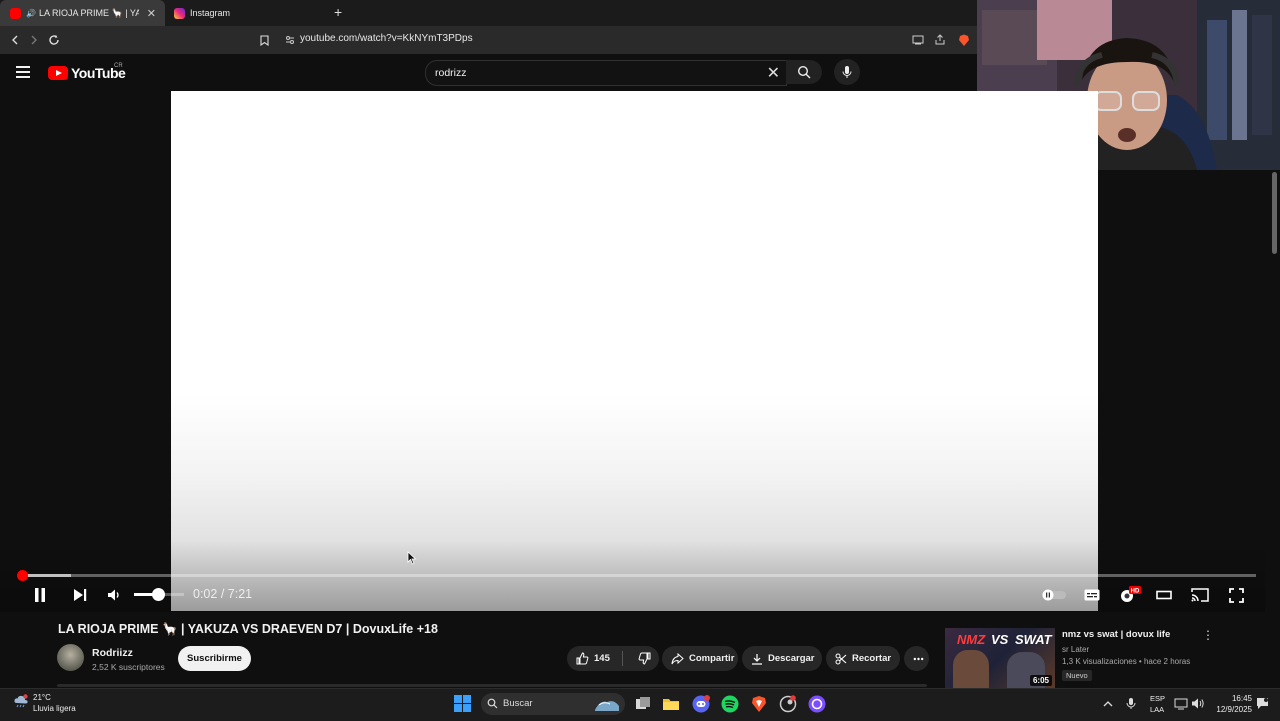 The height and width of the screenshot is (721, 1280). What do you see at coordinates (841, 658) in the screenshot?
I see `scissors-icon` at bounding box center [841, 658].